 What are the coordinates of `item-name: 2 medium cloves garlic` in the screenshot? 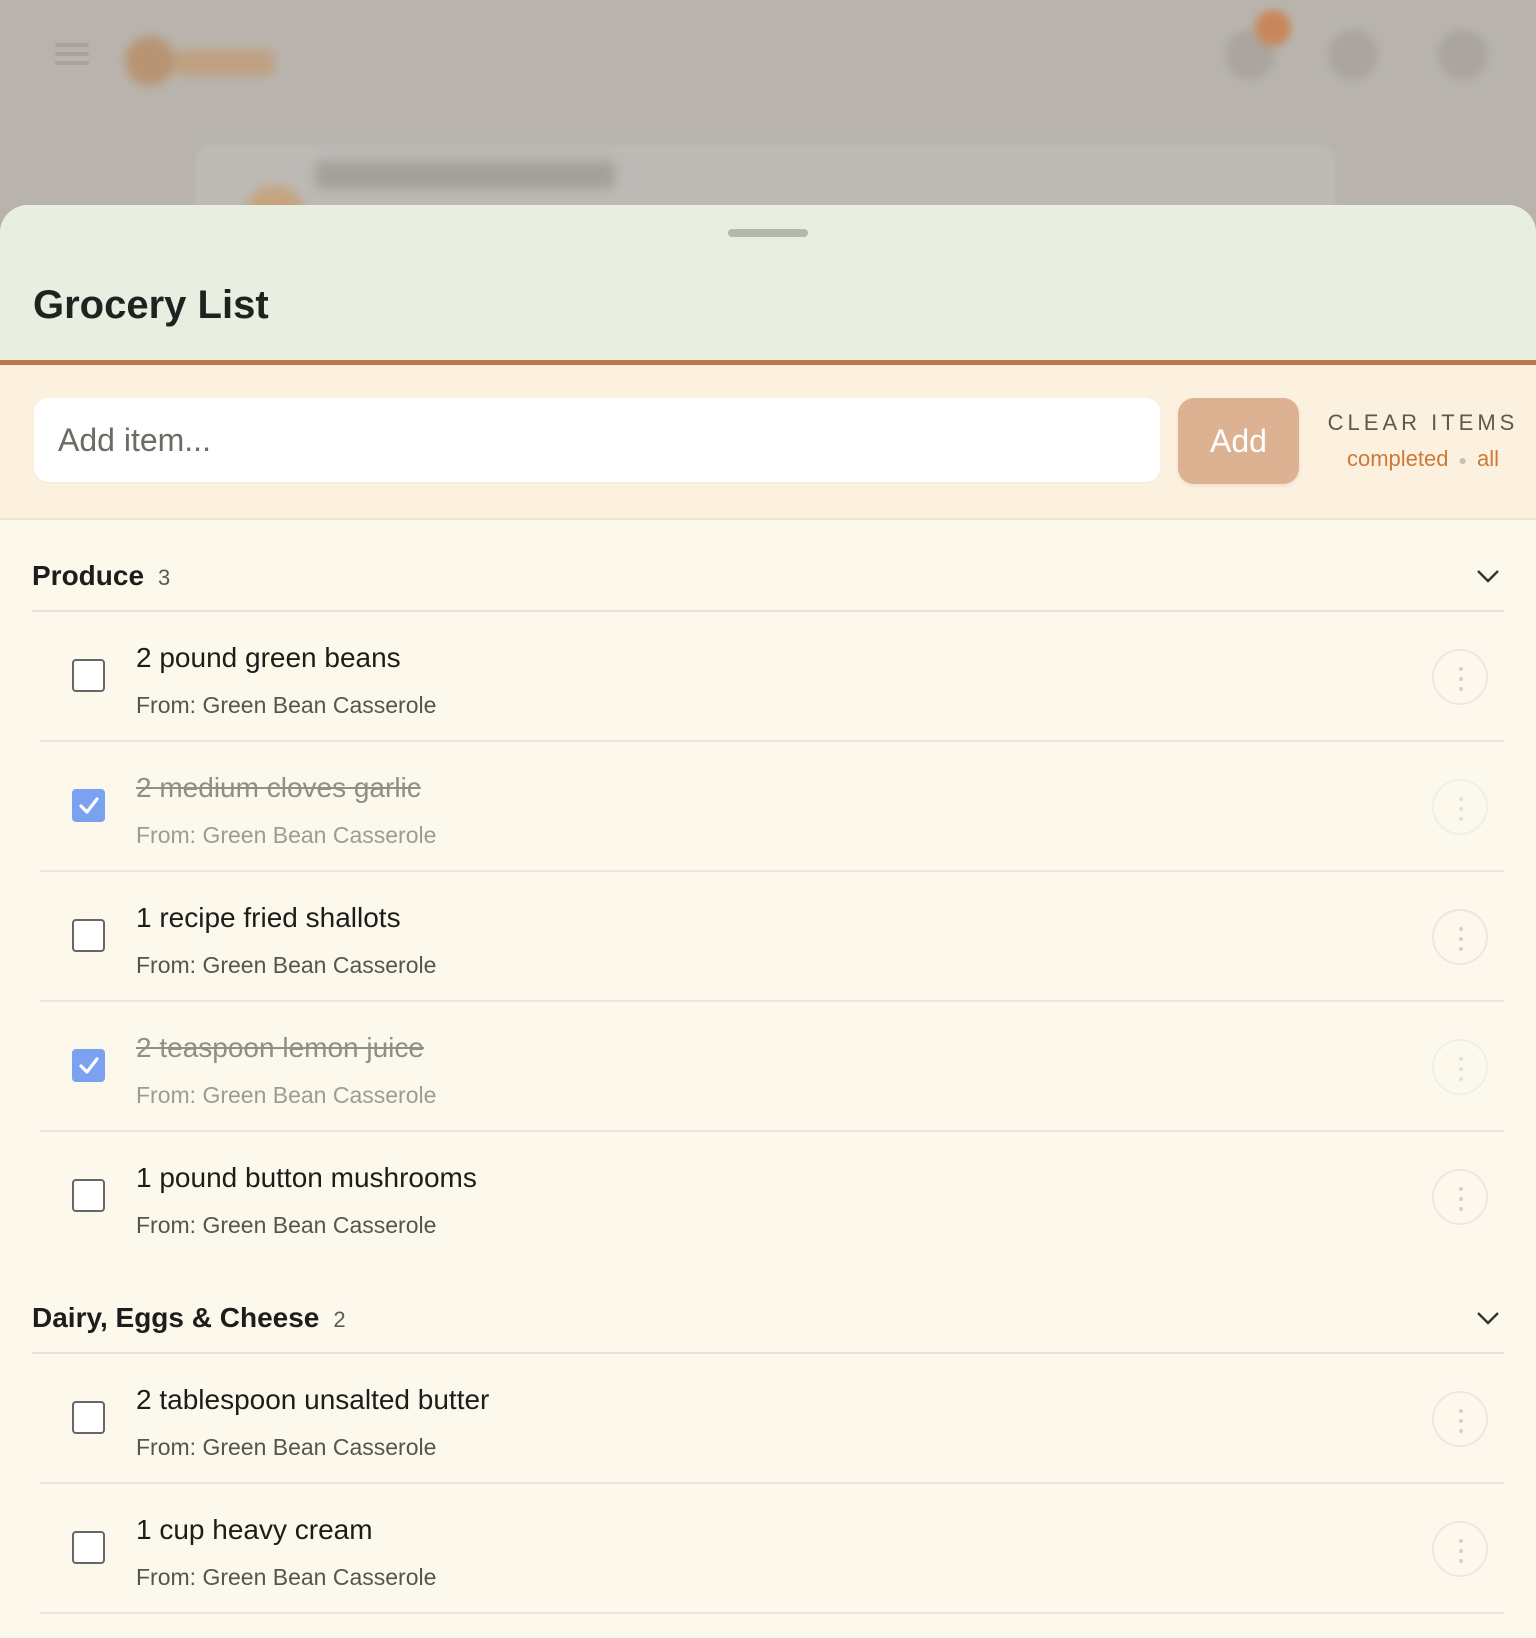 It's located at (278, 787).